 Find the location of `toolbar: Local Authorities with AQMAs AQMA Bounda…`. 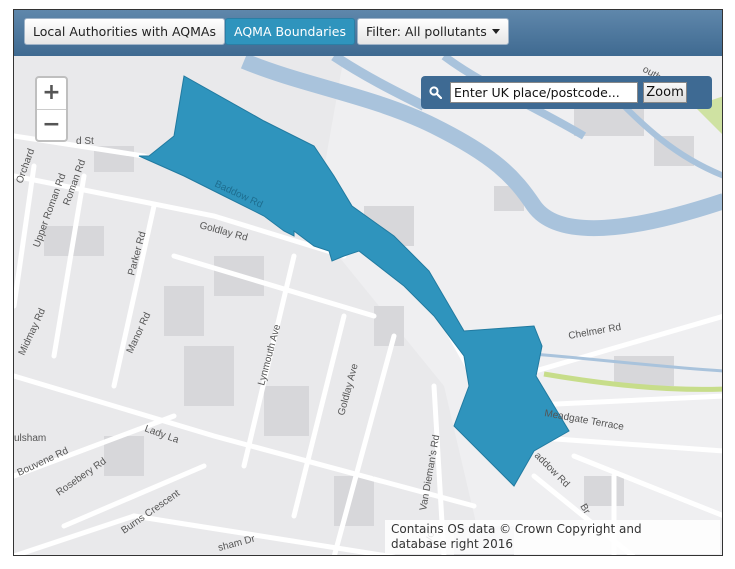

toolbar: Local Authorities with AQMAs AQMA Bounda… is located at coordinates (368, 33).